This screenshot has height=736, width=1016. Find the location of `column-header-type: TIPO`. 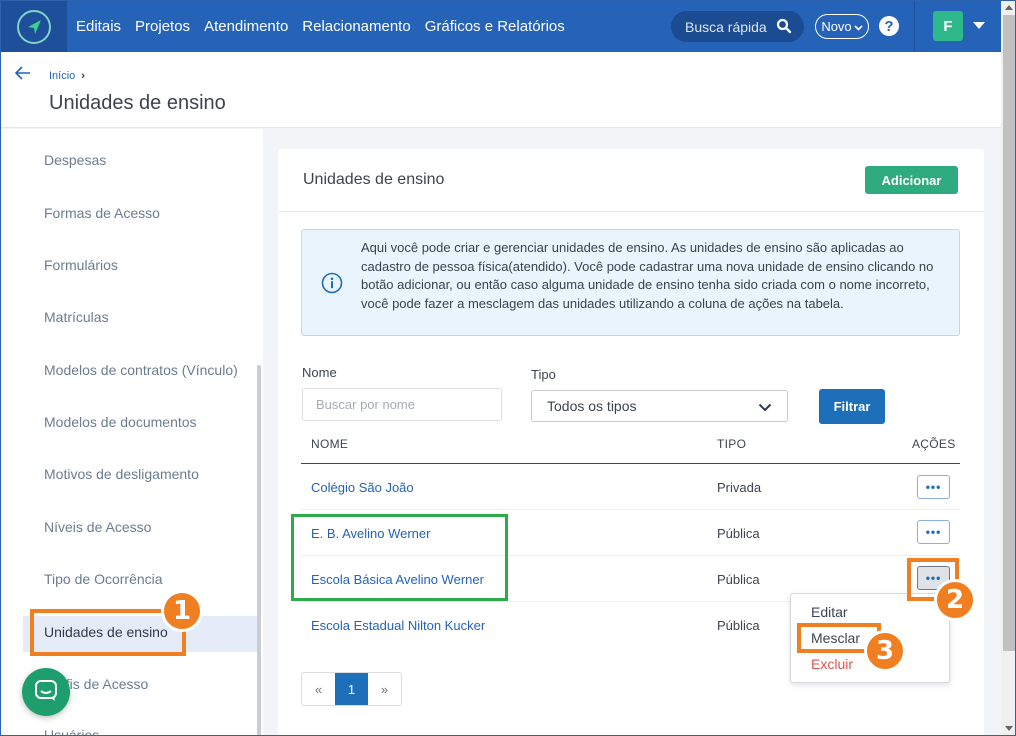

column-header-type: TIPO is located at coordinates (732, 444).